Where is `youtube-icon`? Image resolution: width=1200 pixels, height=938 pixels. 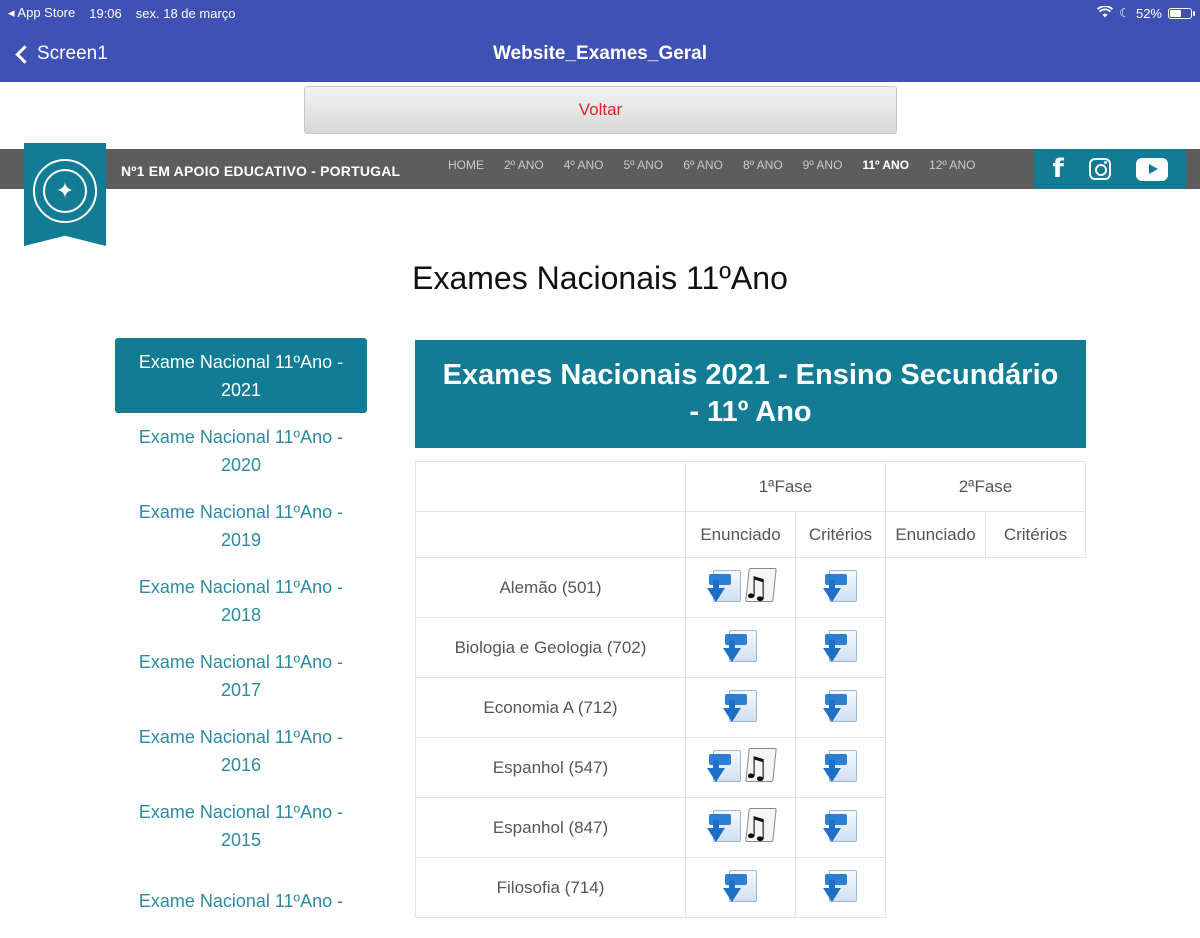
youtube-icon is located at coordinates (1151, 169).